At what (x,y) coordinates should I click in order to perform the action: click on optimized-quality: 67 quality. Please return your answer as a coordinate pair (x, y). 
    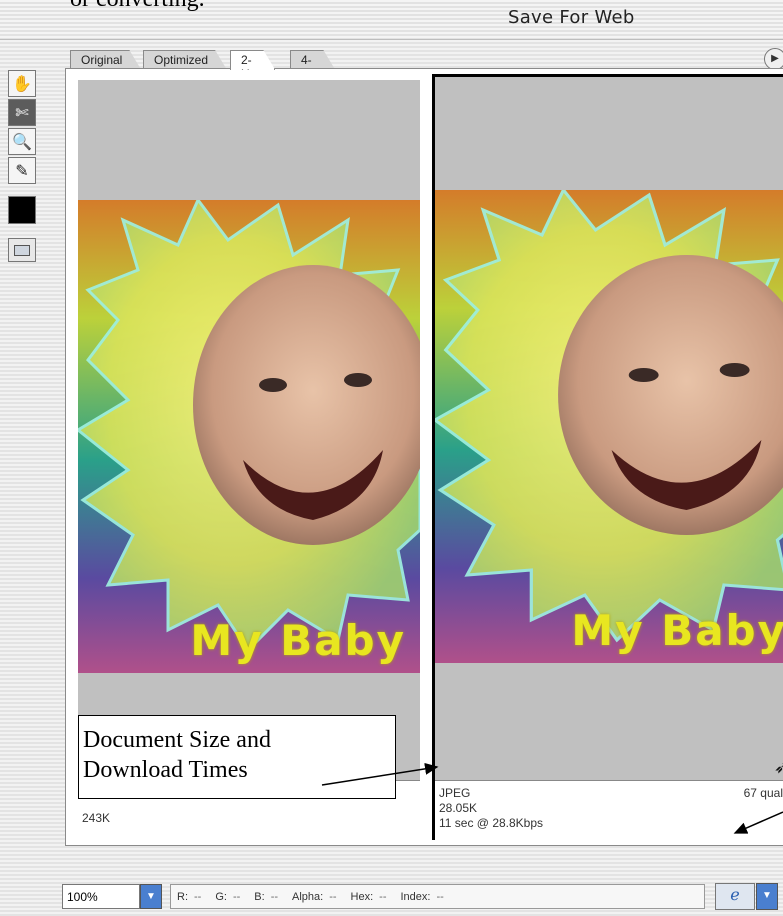
    Looking at the image, I should click on (763, 793).